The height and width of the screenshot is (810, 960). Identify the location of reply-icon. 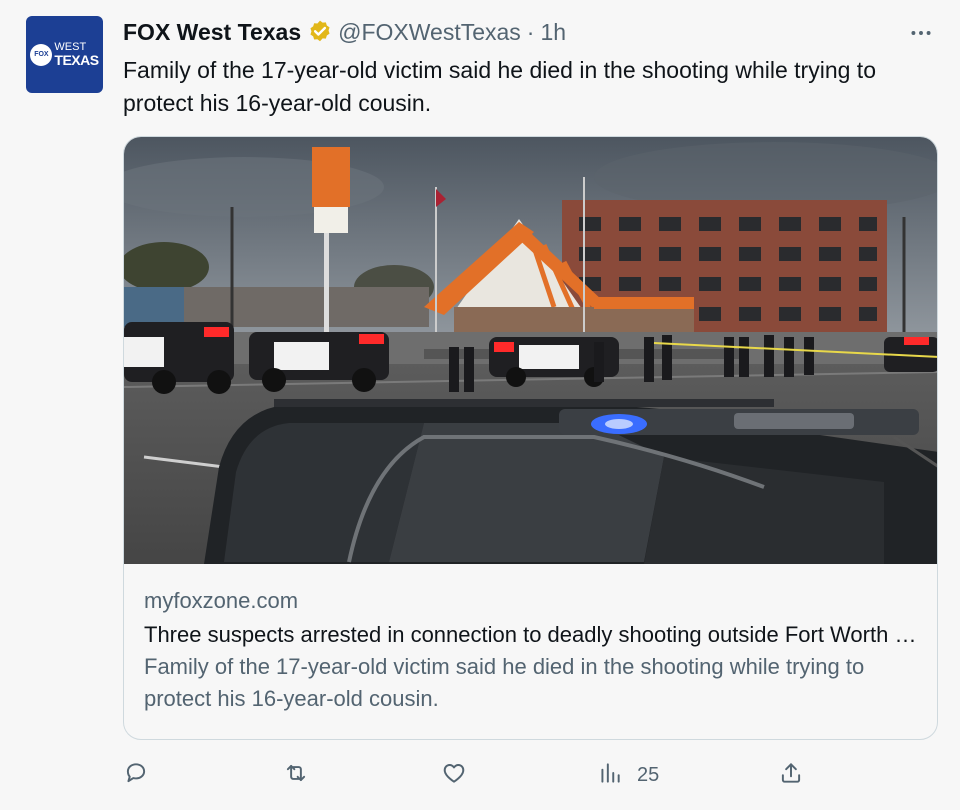
(136, 775).